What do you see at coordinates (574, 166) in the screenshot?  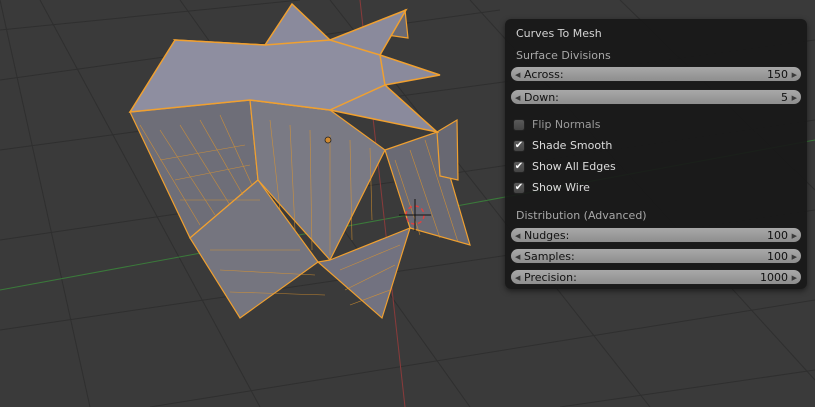 I see `show-all-edges-label: Show All Edges` at bounding box center [574, 166].